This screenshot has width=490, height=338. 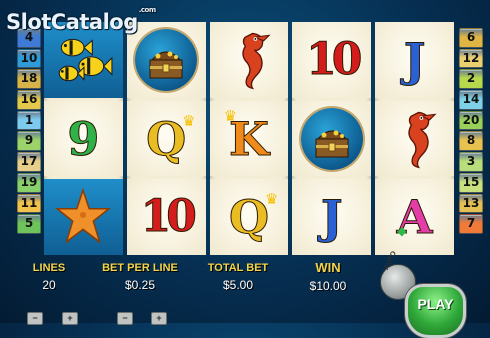 I want to click on payline-right-badge: 14, so click(x=471, y=100).